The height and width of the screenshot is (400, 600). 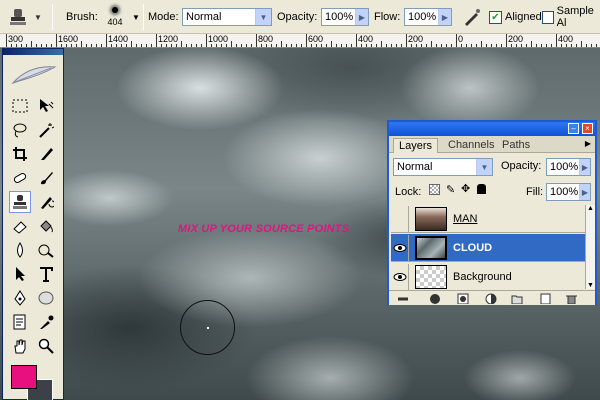 What do you see at coordinates (484, 167) in the screenshot?
I see `blend-dropdown-icon: ▼` at bounding box center [484, 167].